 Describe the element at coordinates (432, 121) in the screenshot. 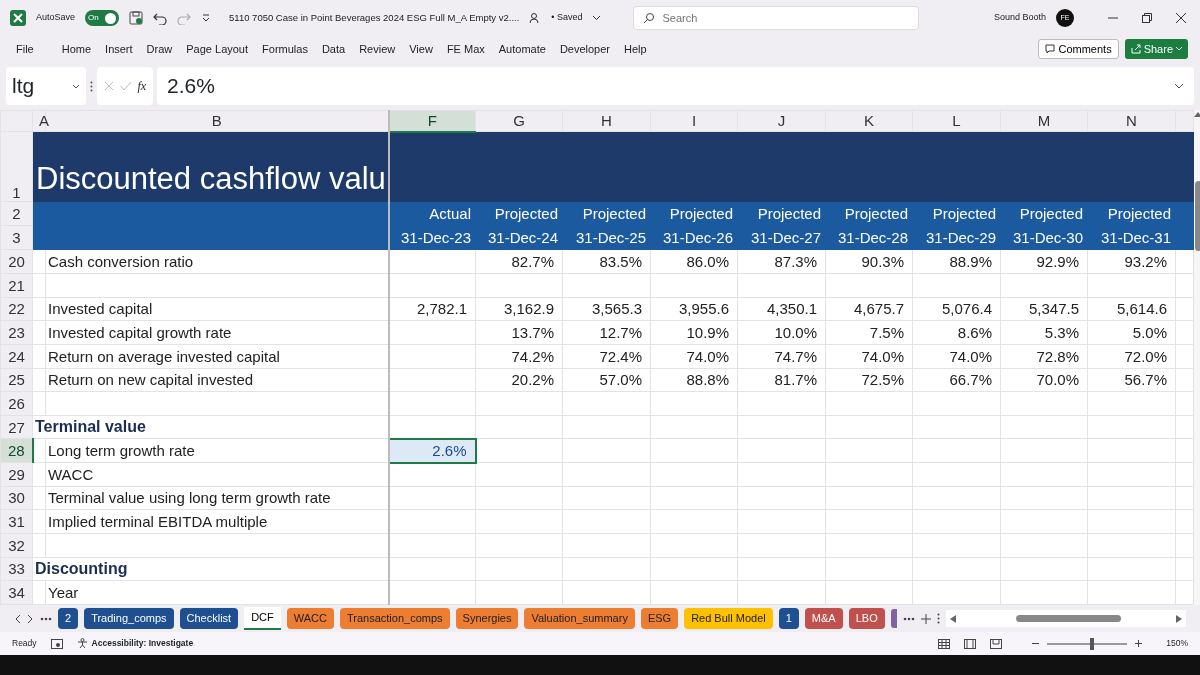

I see `column-header: F` at that location.